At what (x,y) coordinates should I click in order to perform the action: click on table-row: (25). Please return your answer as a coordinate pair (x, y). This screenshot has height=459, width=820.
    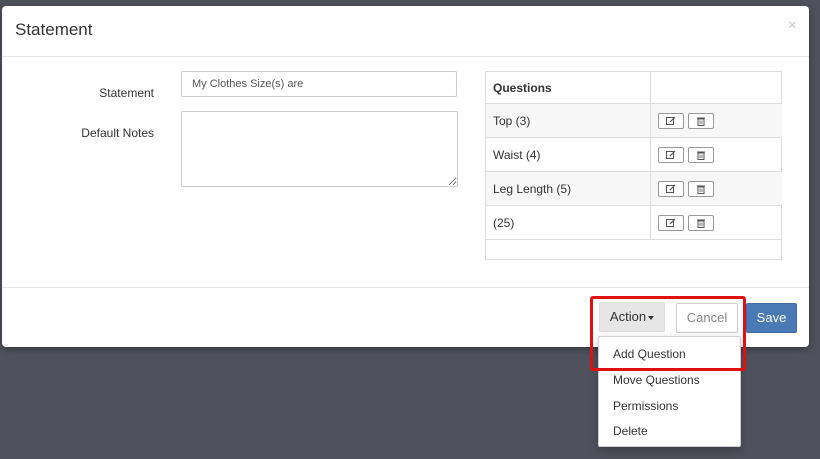
    Looking at the image, I should click on (634, 222).